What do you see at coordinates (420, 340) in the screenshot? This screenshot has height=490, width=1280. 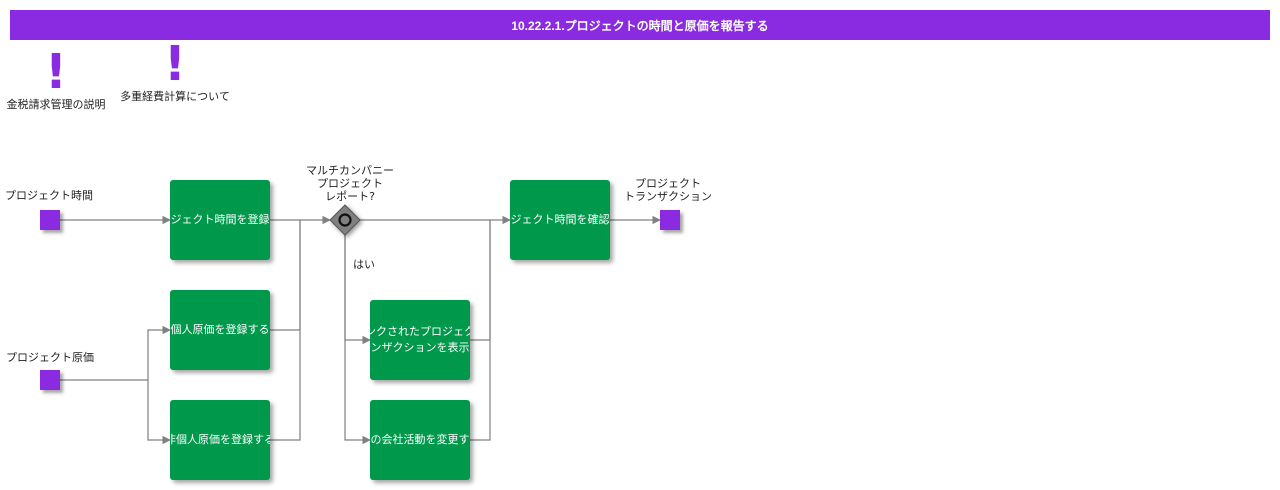 I see `task-view-linked-transactions: ンクされたプロジェク ンザクションを表示` at bounding box center [420, 340].